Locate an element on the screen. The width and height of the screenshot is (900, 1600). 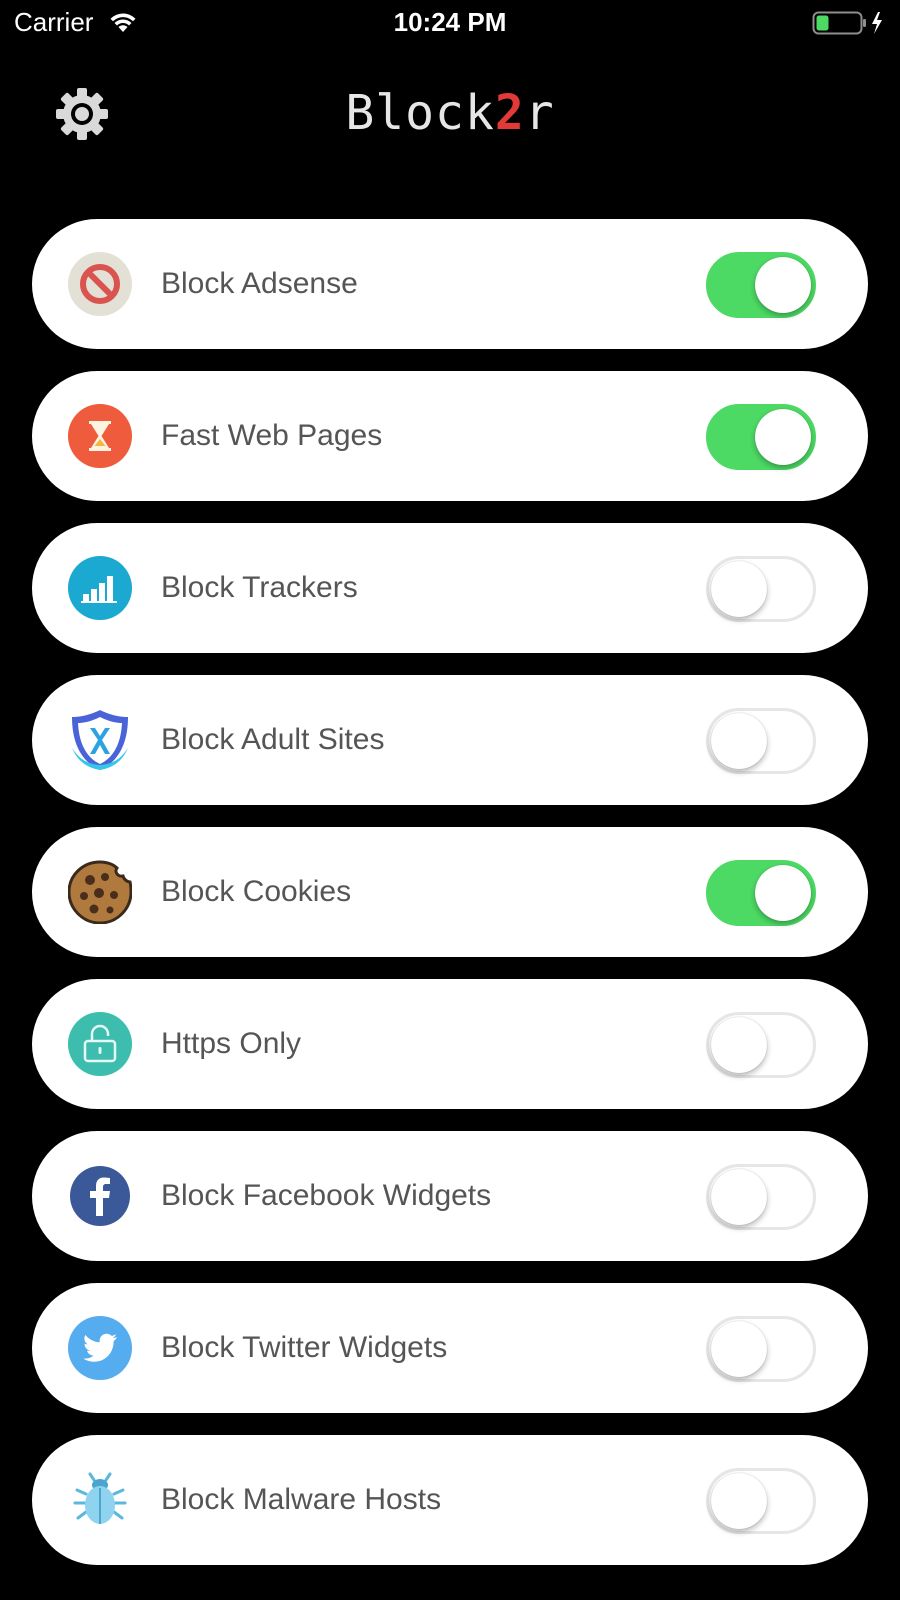
option-label: Block Twitter Widgets is located at coordinates (304, 1347).